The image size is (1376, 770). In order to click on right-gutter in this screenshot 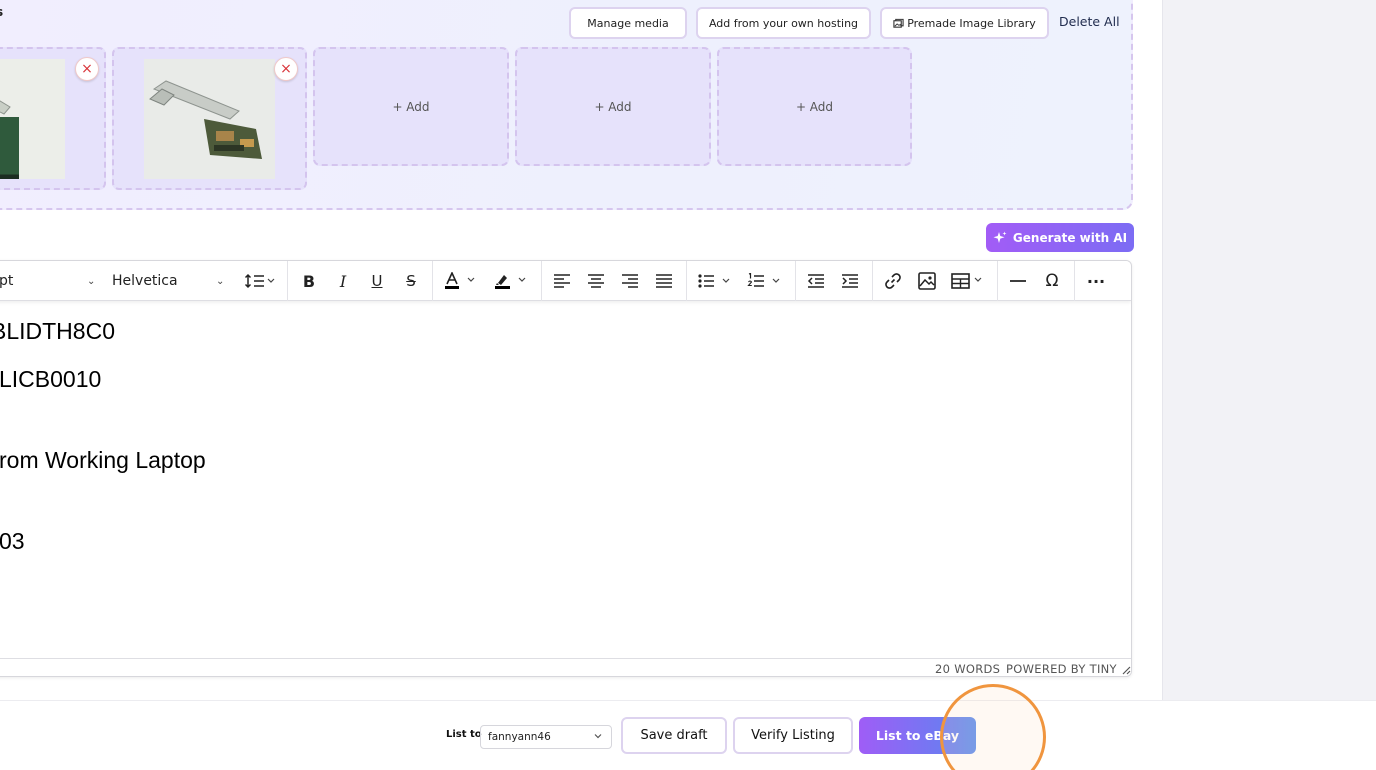, I will do `click(1269, 350)`.